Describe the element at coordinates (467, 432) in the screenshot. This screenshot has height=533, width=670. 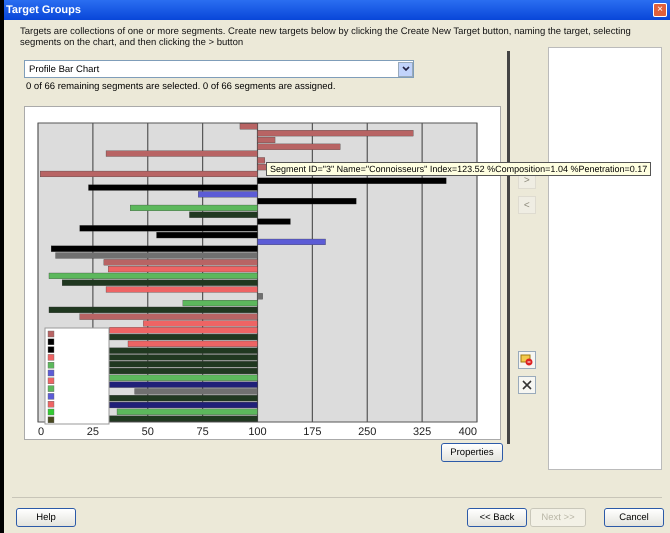
I see `axis-tick-label: 400` at that location.